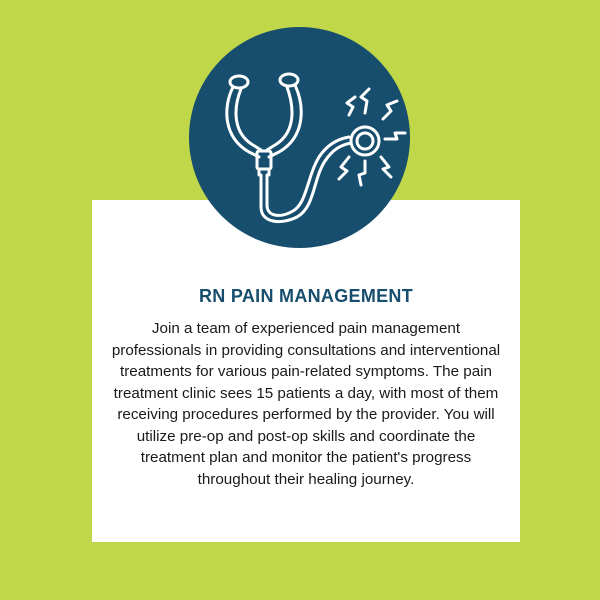  I want to click on page-title: RN PAIN MANAGEMENT, so click(306, 296).